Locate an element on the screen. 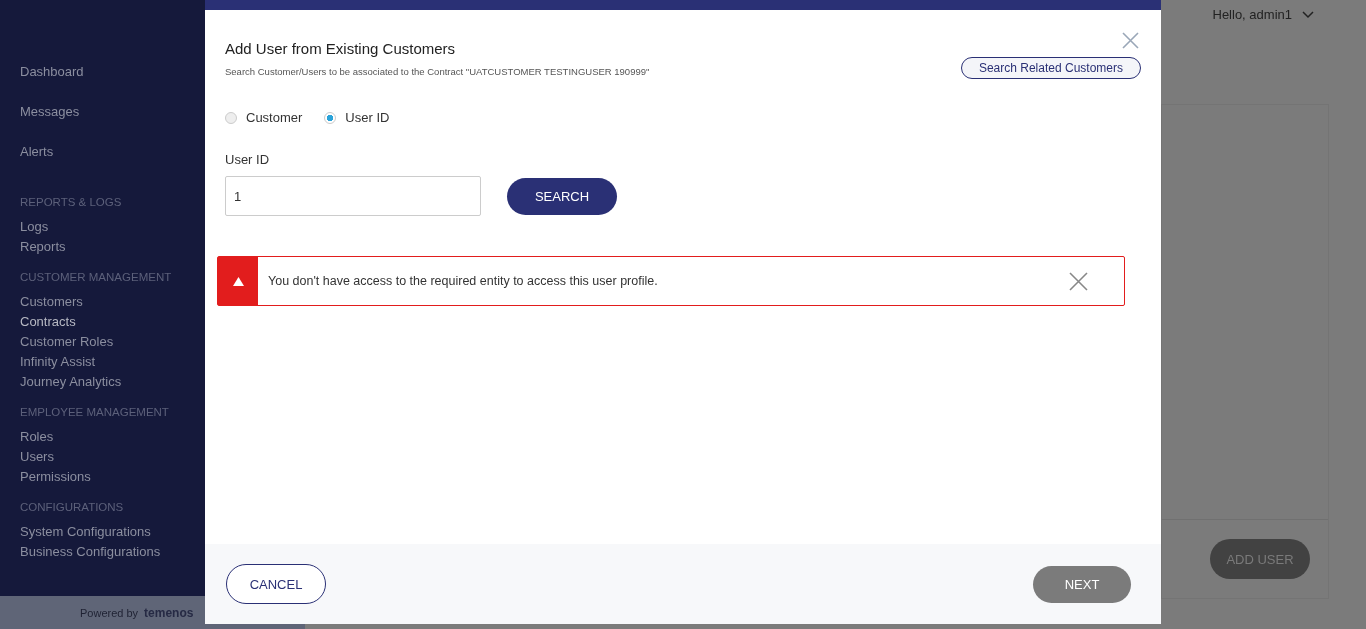 Image resolution: width=1366 pixels, height=629 pixels. alert-message: You don't have access to the required entity to access this user profile. is located at coordinates (463, 281).